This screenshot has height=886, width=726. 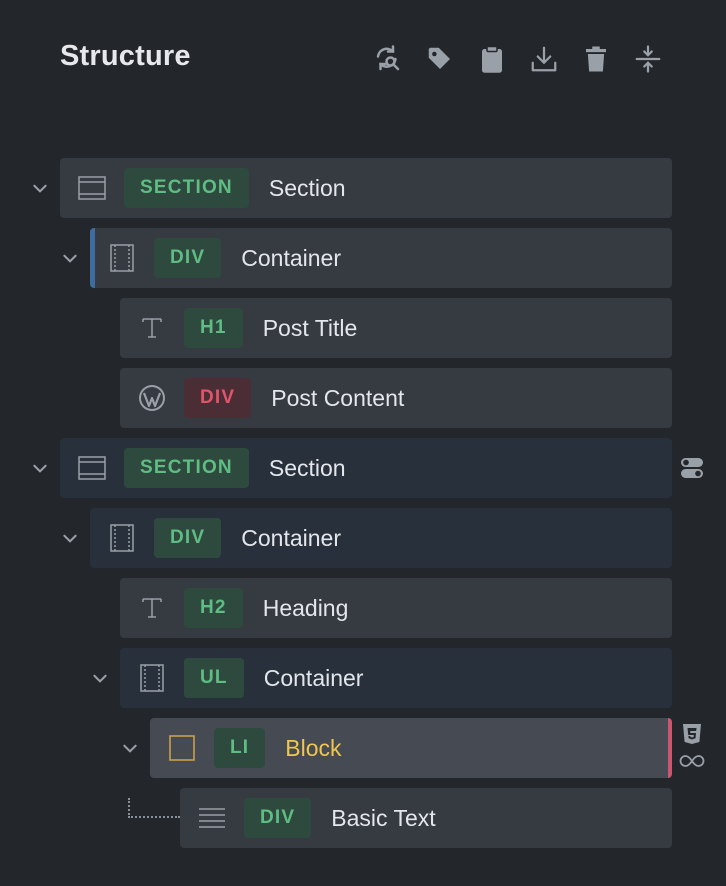 I want to click on expand-collapse-icon, so click(x=648, y=59).